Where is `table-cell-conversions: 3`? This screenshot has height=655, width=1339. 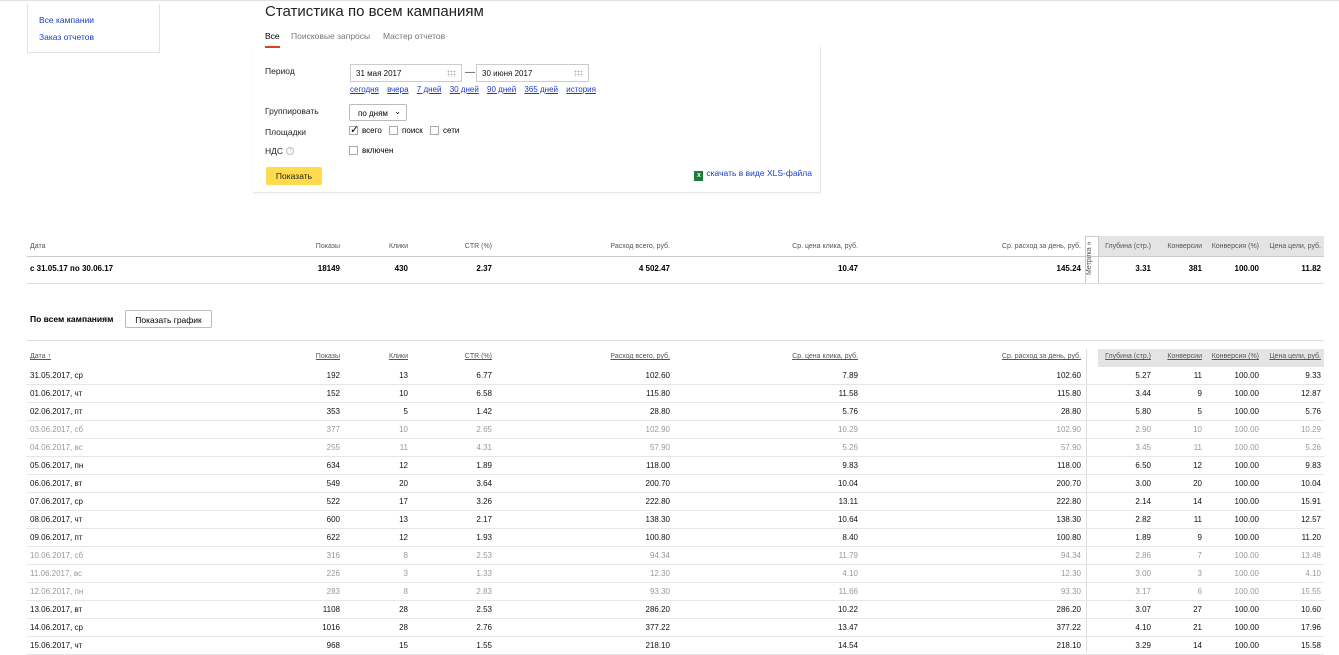
table-cell-conversions: 3 is located at coordinates (1199, 573).